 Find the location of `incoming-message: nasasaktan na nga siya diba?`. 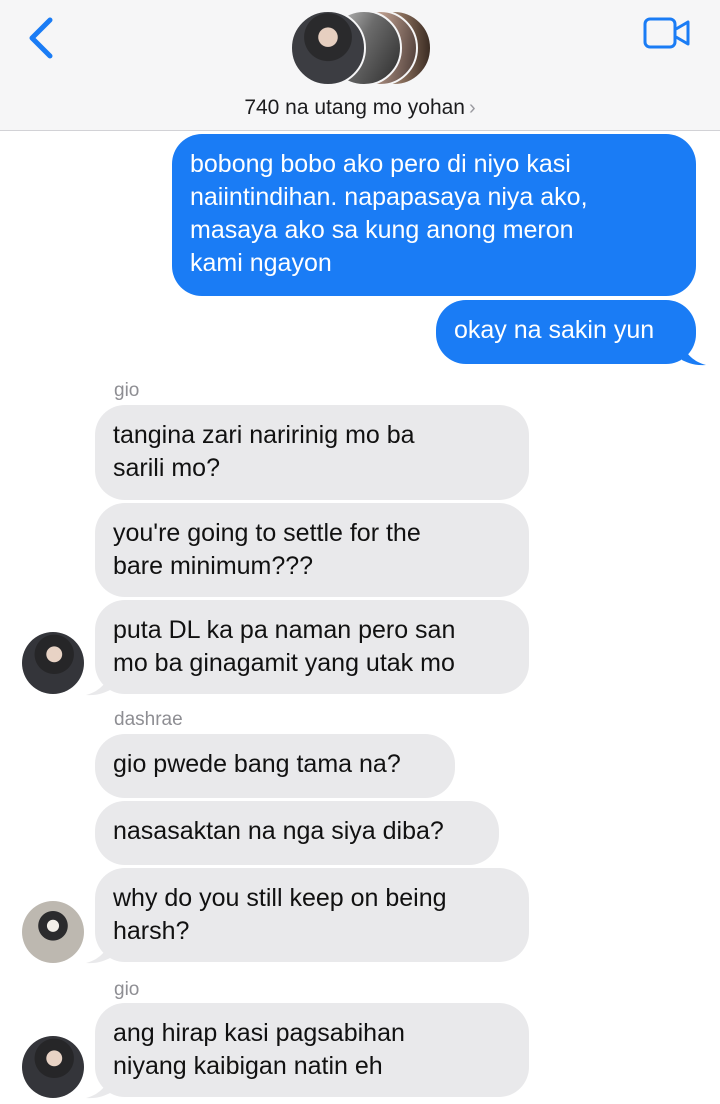

incoming-message: nasasaktan na nga siya diba? is located at coordinates (297, 833).